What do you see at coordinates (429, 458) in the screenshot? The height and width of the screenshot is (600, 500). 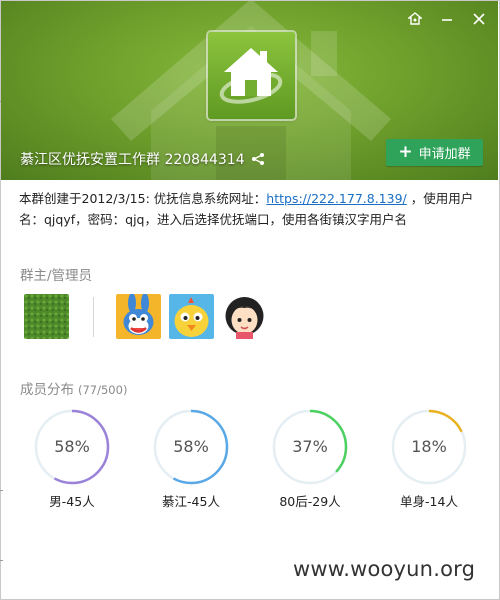 I see `stat-single: 18% 单身-14人` at bounding box center [429, 458].